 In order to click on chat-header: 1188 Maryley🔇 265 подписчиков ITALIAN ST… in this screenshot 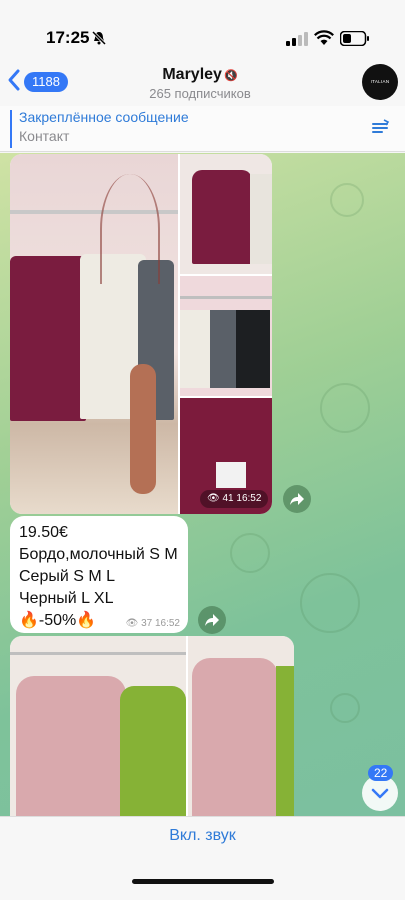, I will do `click(202, 90)`.